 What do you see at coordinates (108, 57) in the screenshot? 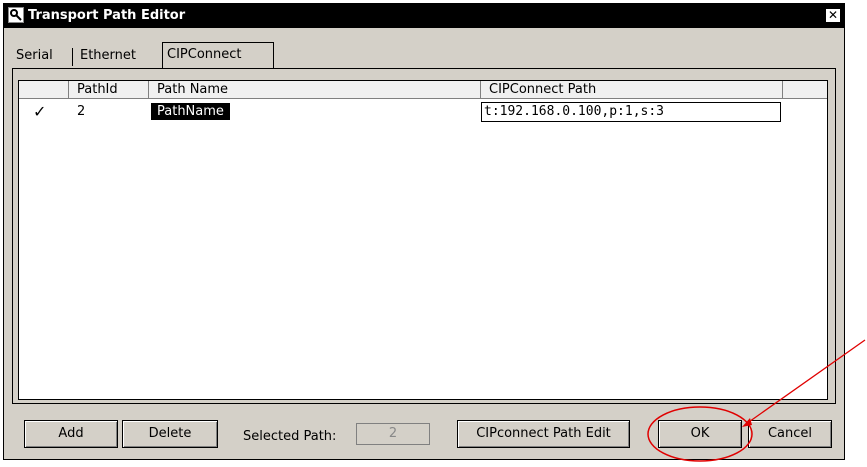
I see `tab-ethernet: Ethernet` at bounding box center [108, 57].